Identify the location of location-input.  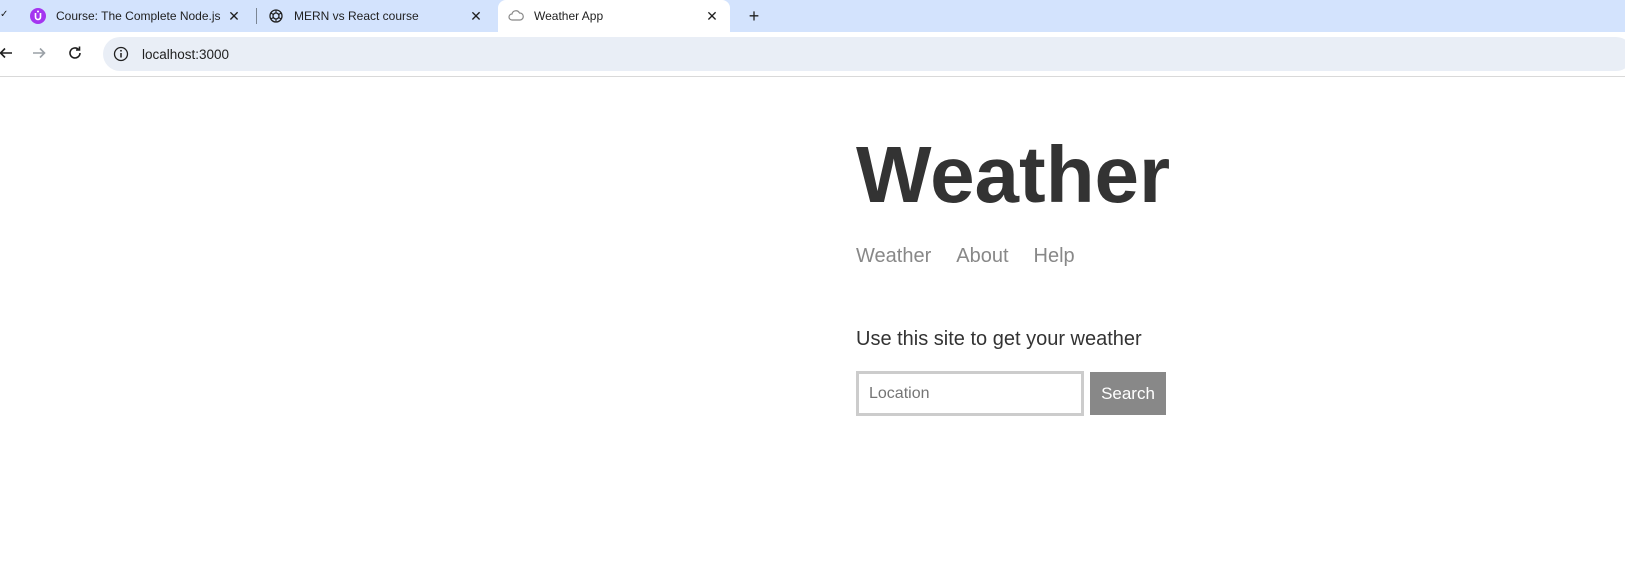
(970, 393).